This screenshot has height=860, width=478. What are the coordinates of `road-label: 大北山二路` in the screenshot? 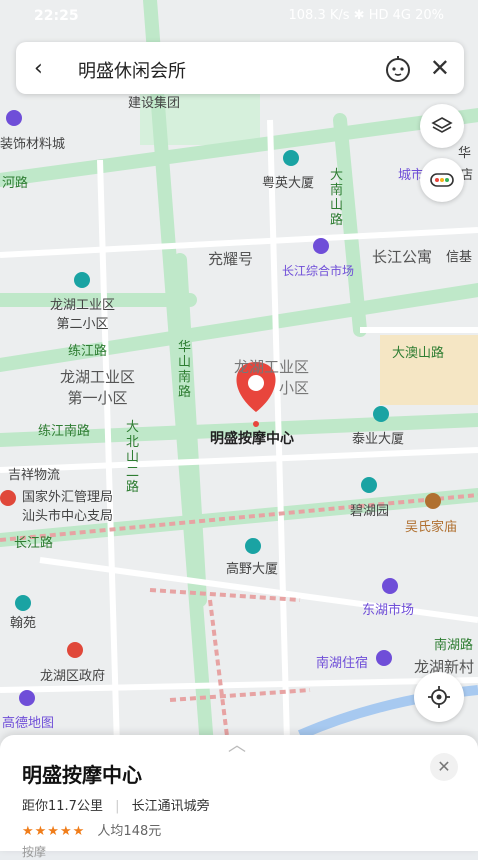 It's located at (133, 457).